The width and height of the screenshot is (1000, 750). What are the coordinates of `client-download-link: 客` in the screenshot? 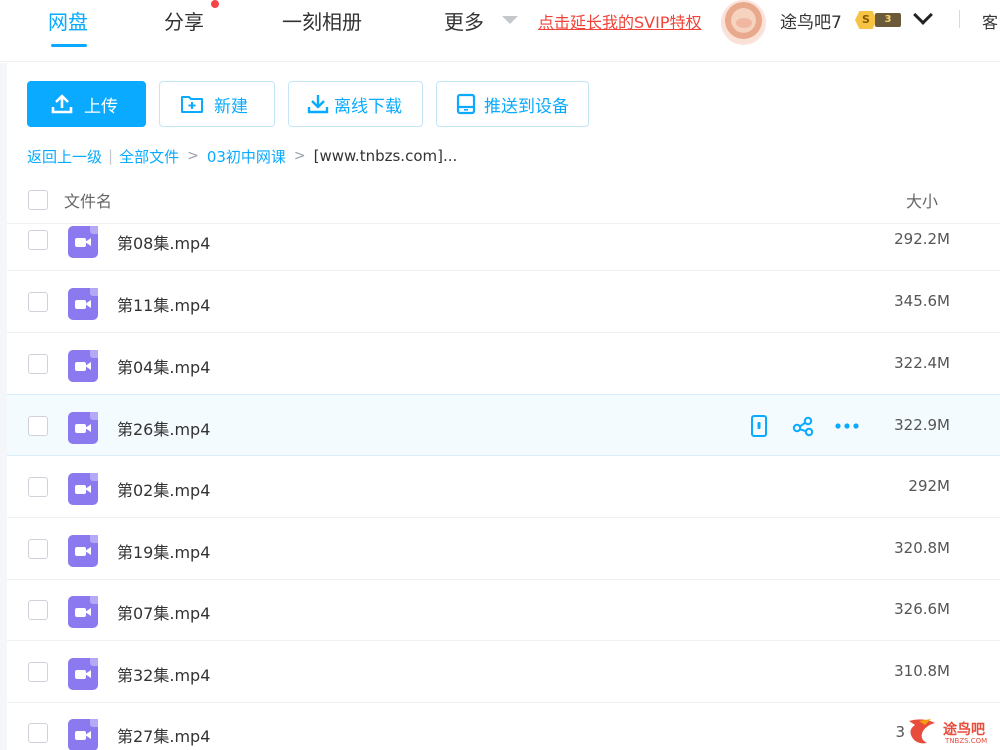 It's located at (990, 21).